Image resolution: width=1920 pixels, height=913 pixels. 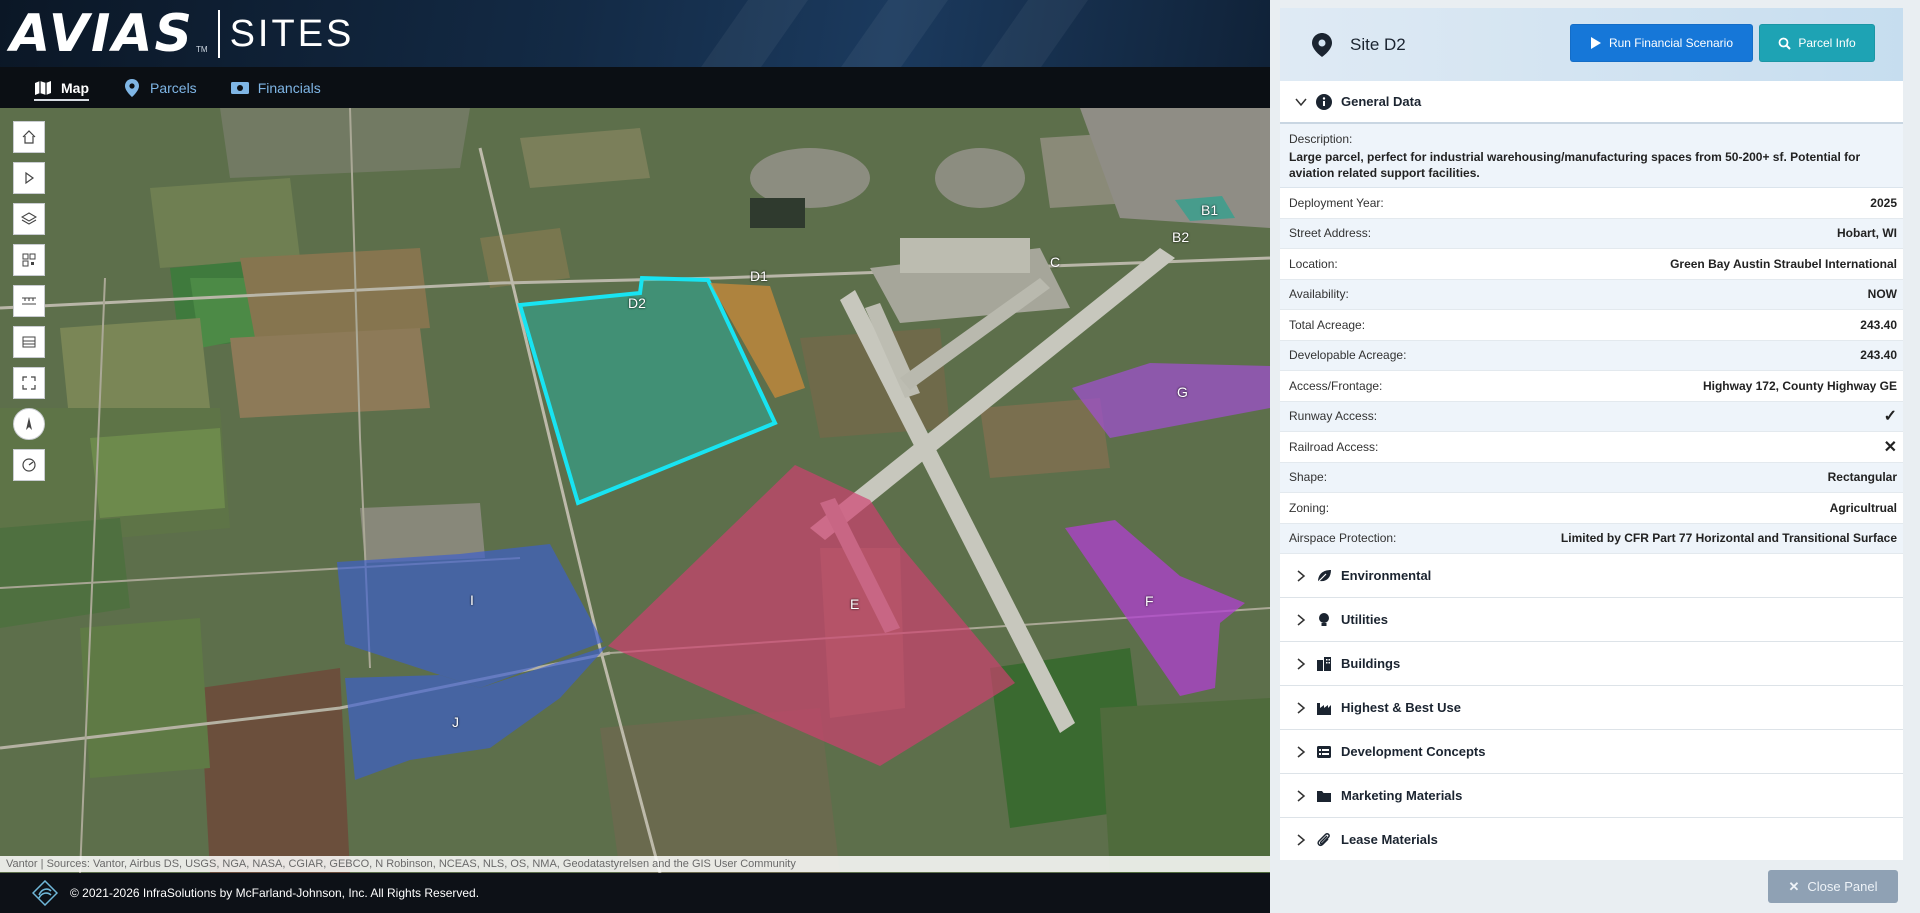 I want to click on building-icon, so click(x=1324, y=663).